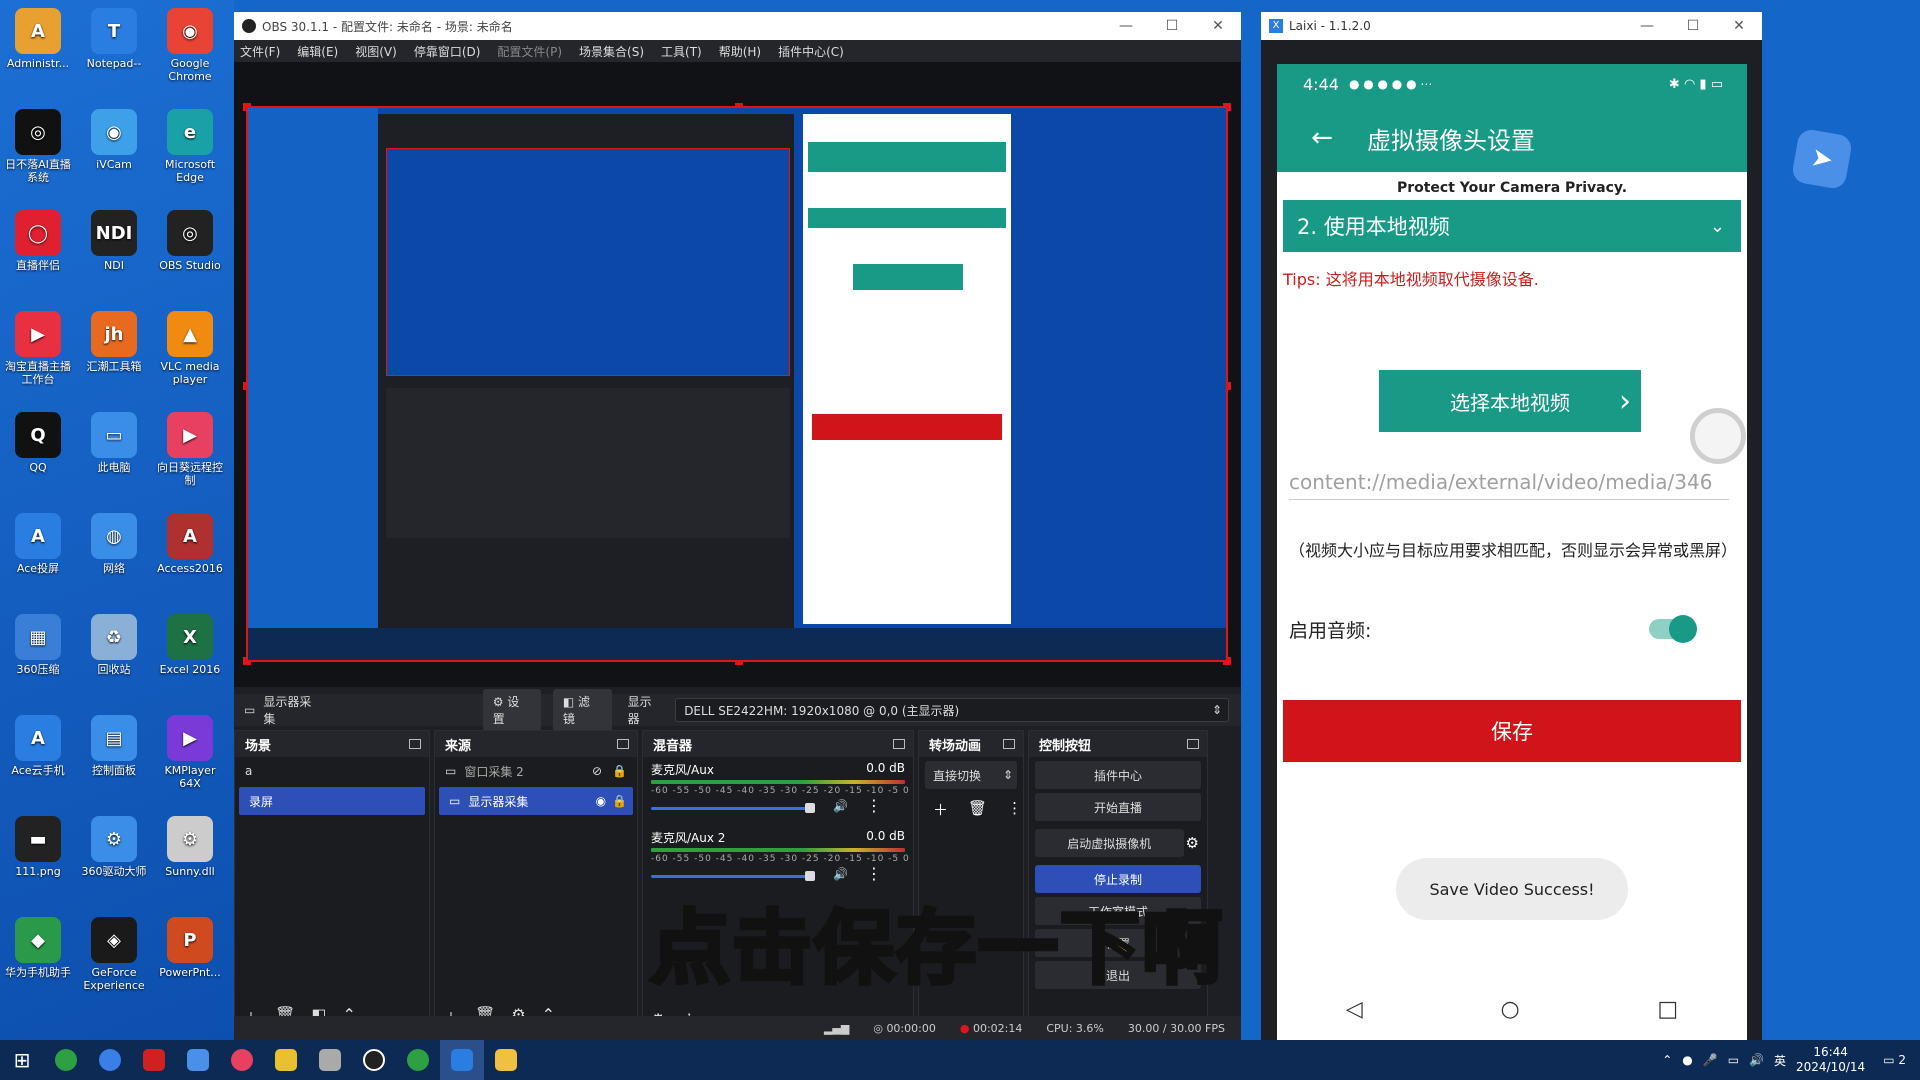 The width and height of the screenshot is (1920, 1080). Describe the element at coordinates (22, 1060) in the screenshot. I see `start-icon: ⊞` at that location.